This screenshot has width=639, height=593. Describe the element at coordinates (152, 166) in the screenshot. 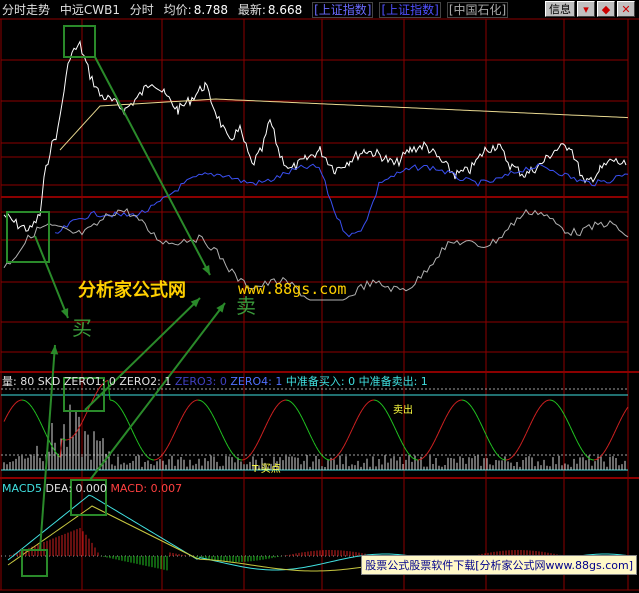

I see `arrow-peak-to-sell` at that location.